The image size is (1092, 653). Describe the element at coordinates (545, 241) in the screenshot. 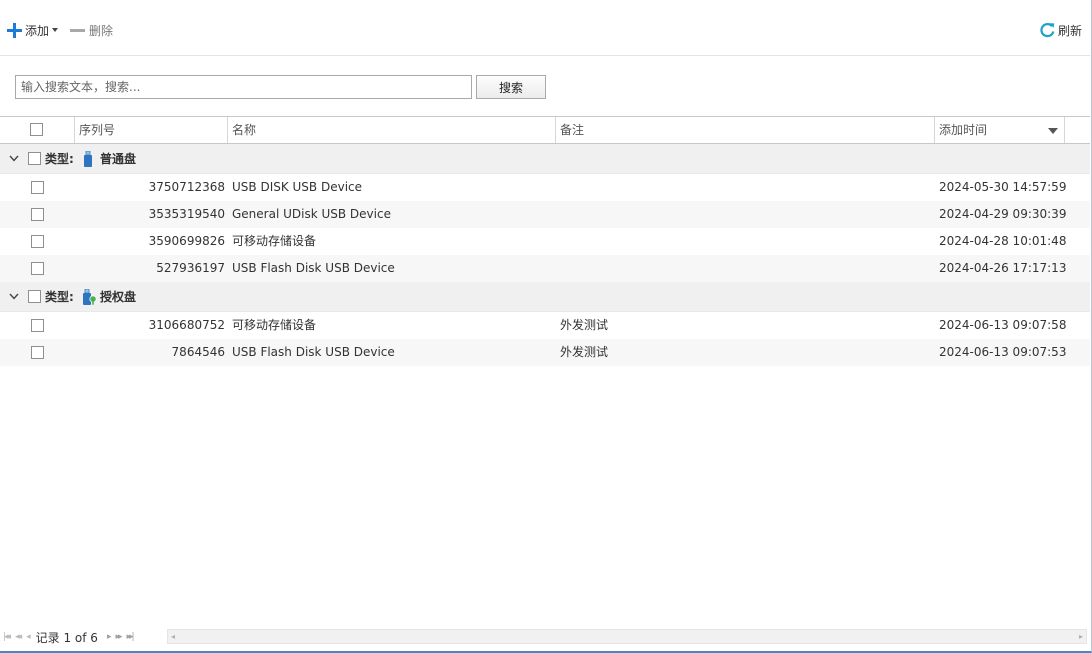

I see `table-row: 3590699826 可移动存储设备 2024-04-28 10:01:48` at that location.